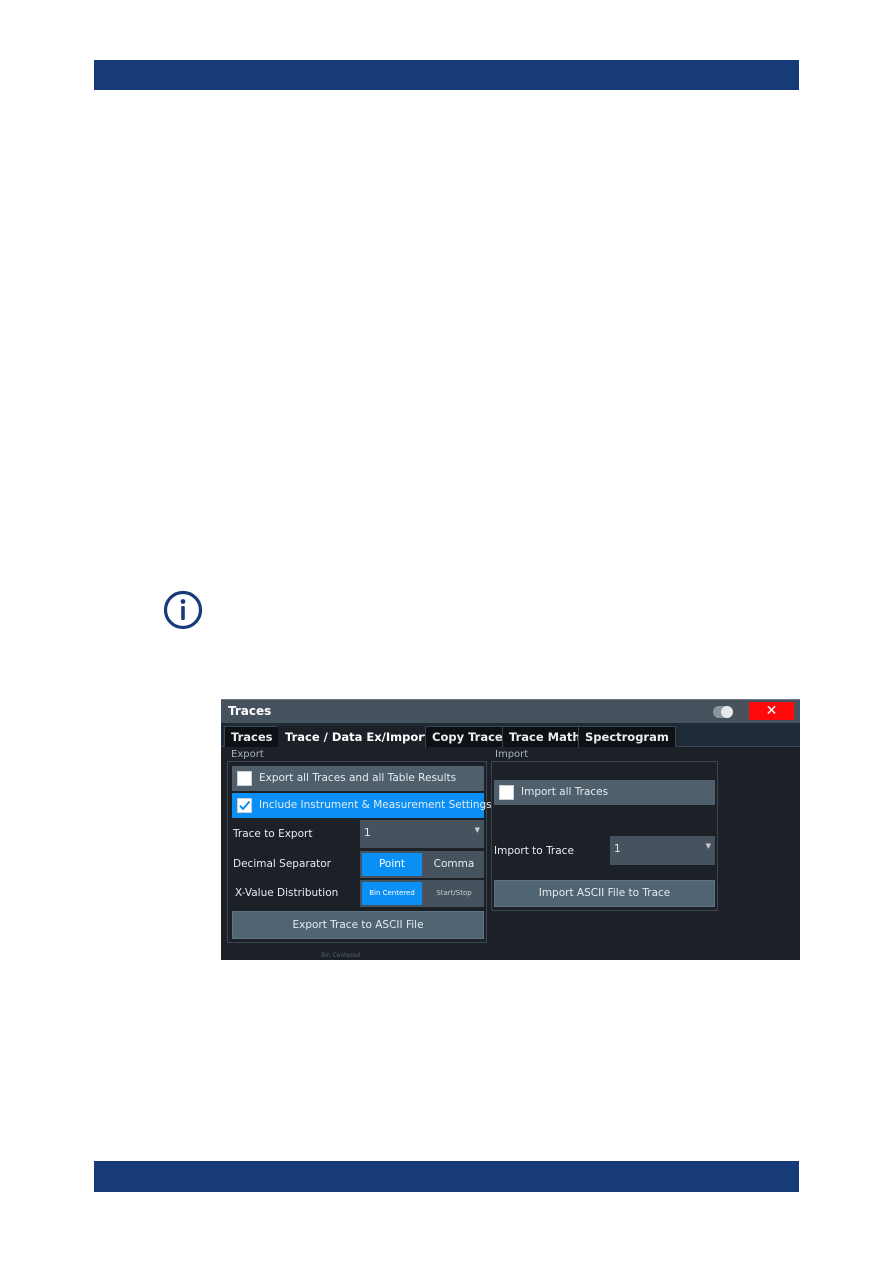  I want to click on decimal-separator-toggle: Point Comma, so click(422, 864).